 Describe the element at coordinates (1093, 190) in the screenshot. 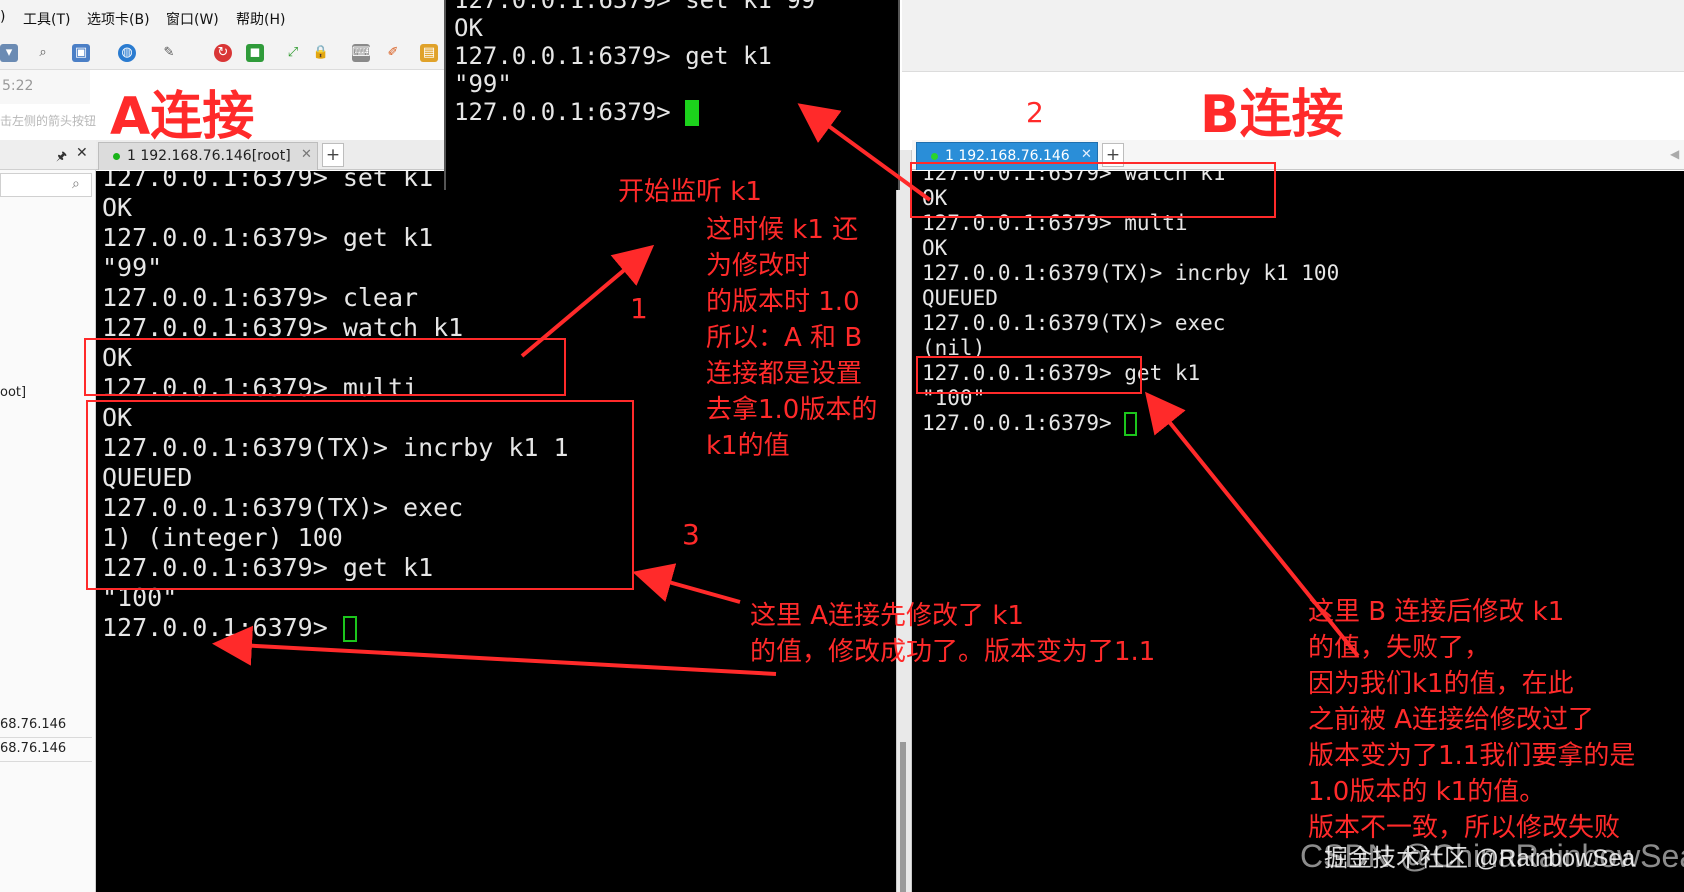

I see `highlight-box-watch-b` at that location.